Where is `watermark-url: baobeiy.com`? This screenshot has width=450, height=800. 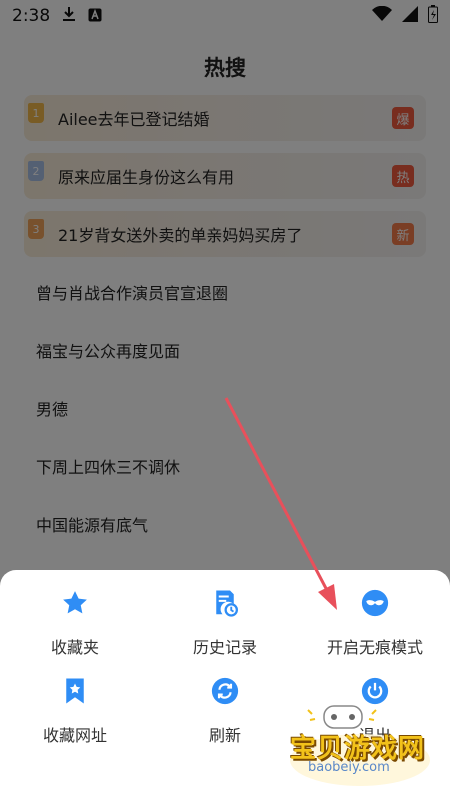
watermark-url: baobeiy.com is located at coordinates (349, 767).